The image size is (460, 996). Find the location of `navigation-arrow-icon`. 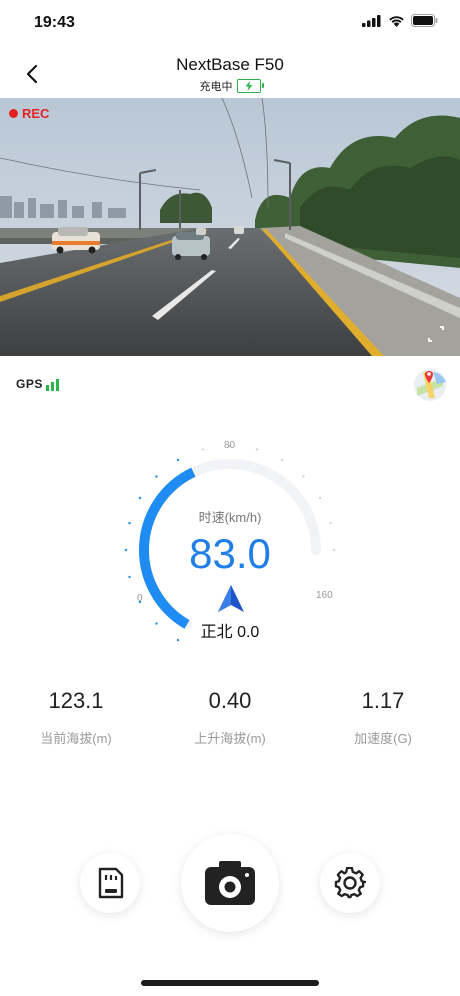

navigation-arrow-icon is located at coordinates (231, 598).